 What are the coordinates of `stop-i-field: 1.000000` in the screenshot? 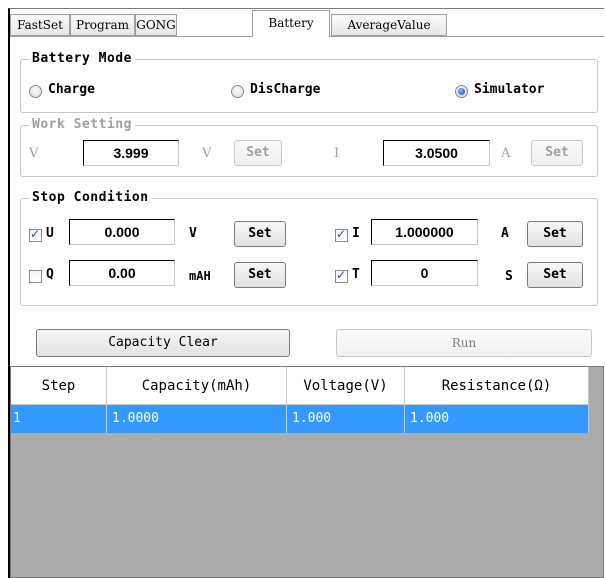 It's located at (424, 232).